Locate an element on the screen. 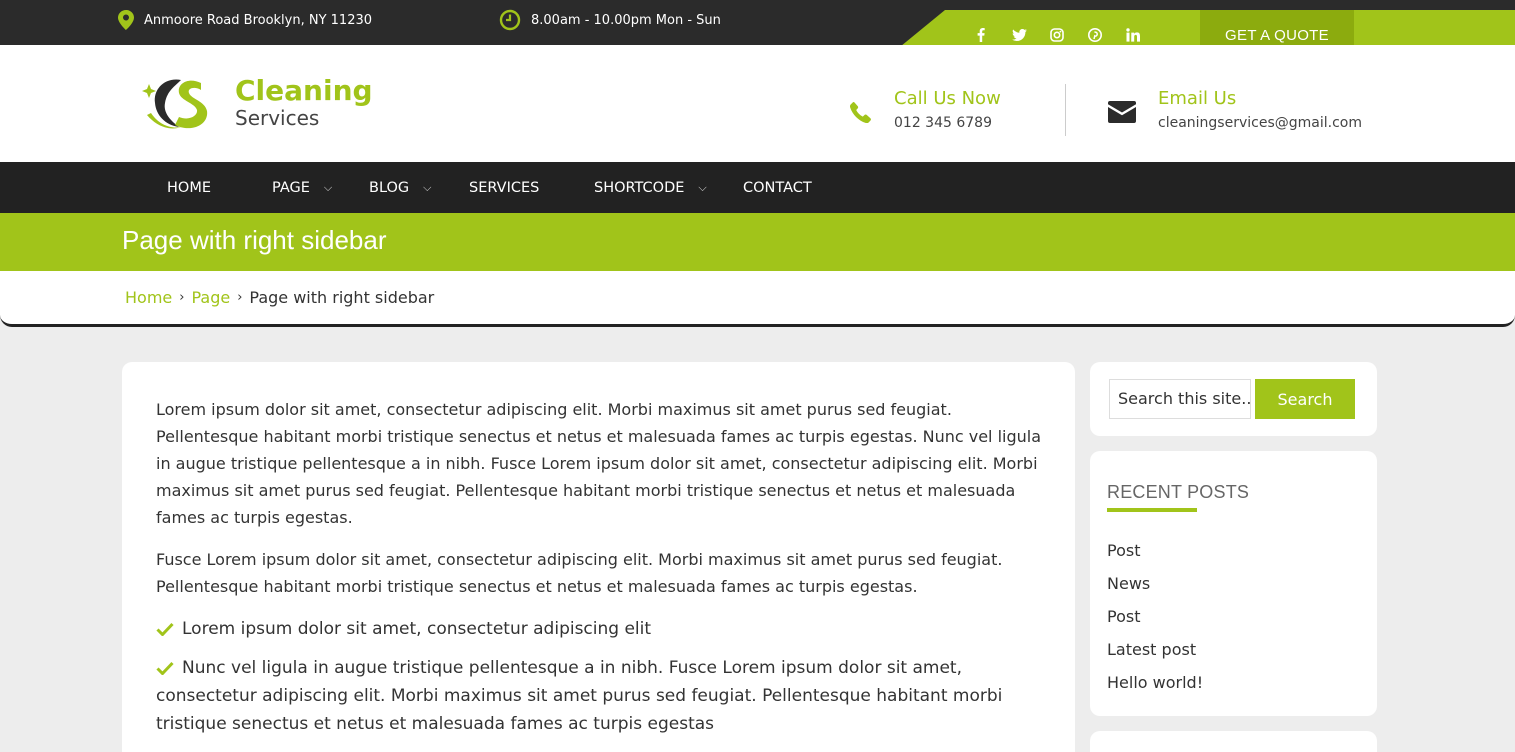 This screenshot has height=752, width=1515. call-us-title: Call Us Now is located at coordinates (947, 98).